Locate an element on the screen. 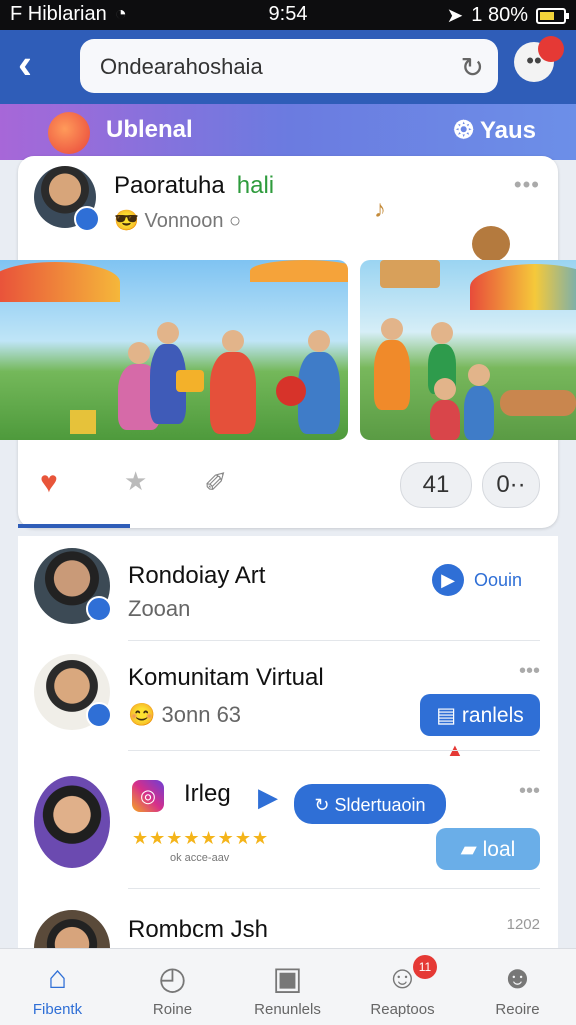 Image resolution: width=576 pixels, height=1025 pixels. folder-icon: ▰ is located at coordinates (471, 849).